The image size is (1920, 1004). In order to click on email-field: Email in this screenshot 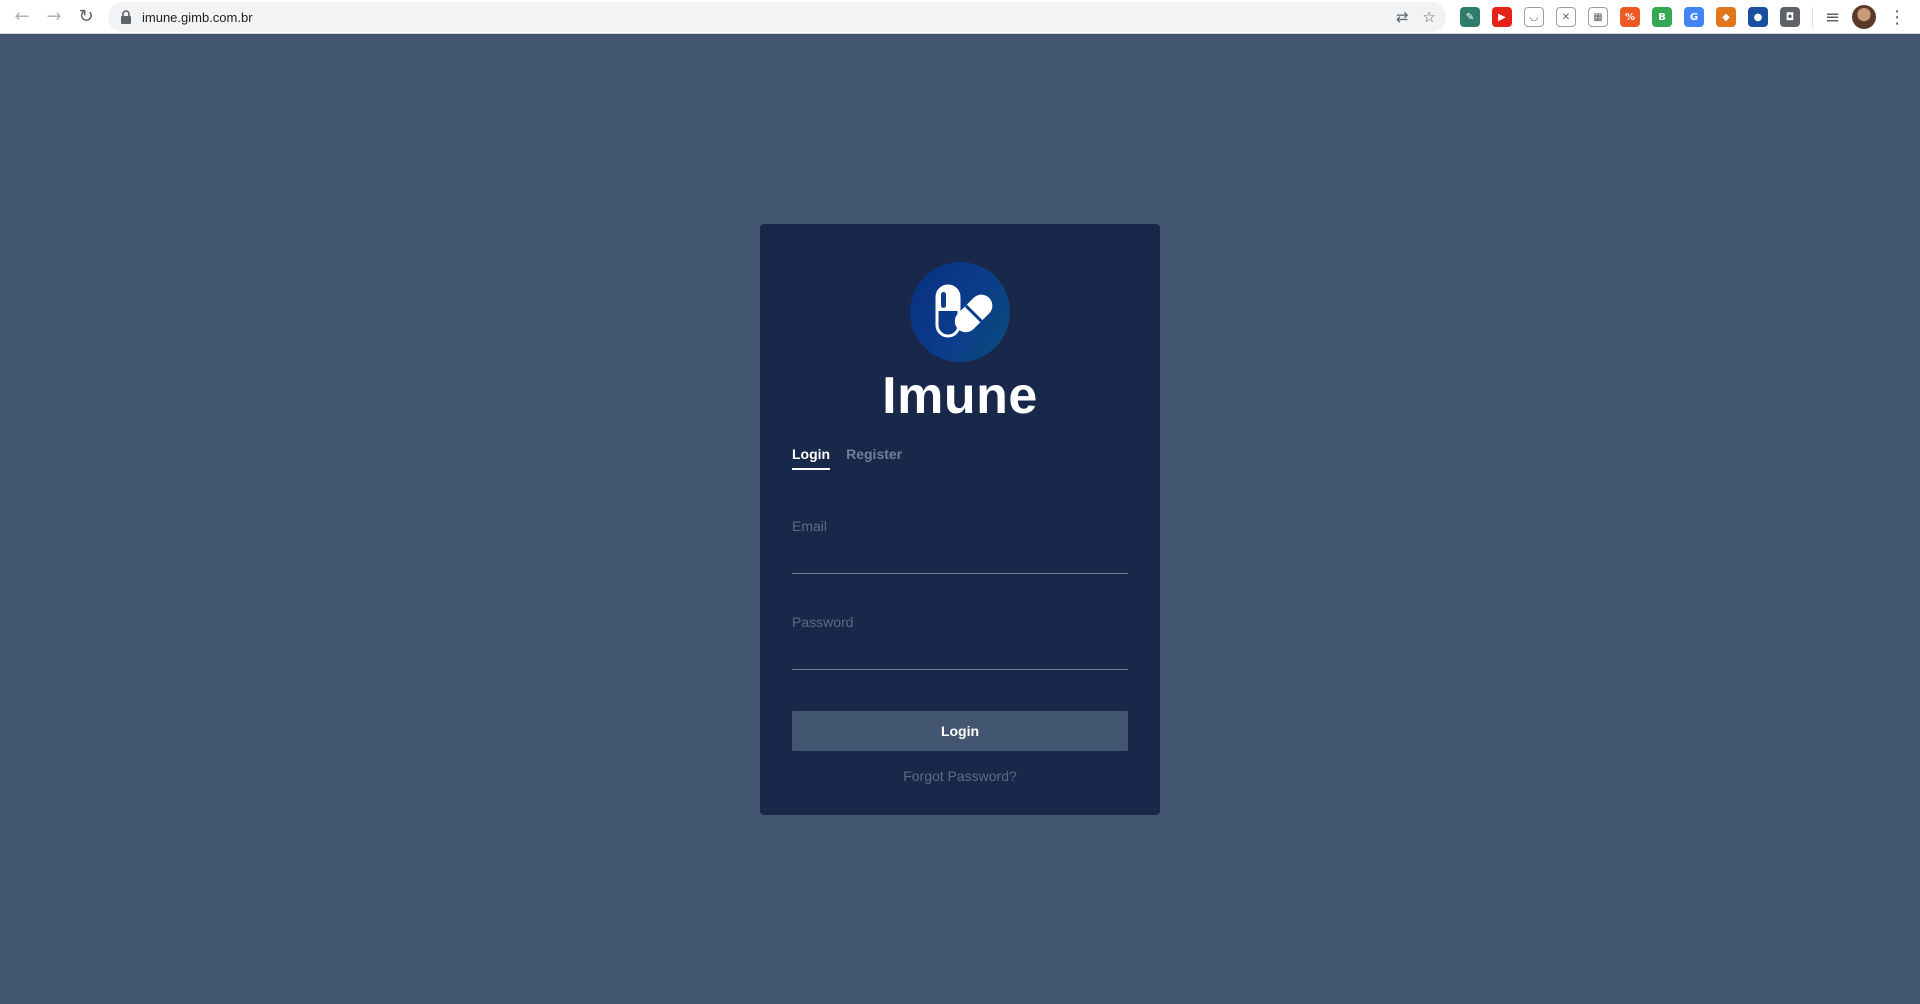, I will do `click(960, 546)`.